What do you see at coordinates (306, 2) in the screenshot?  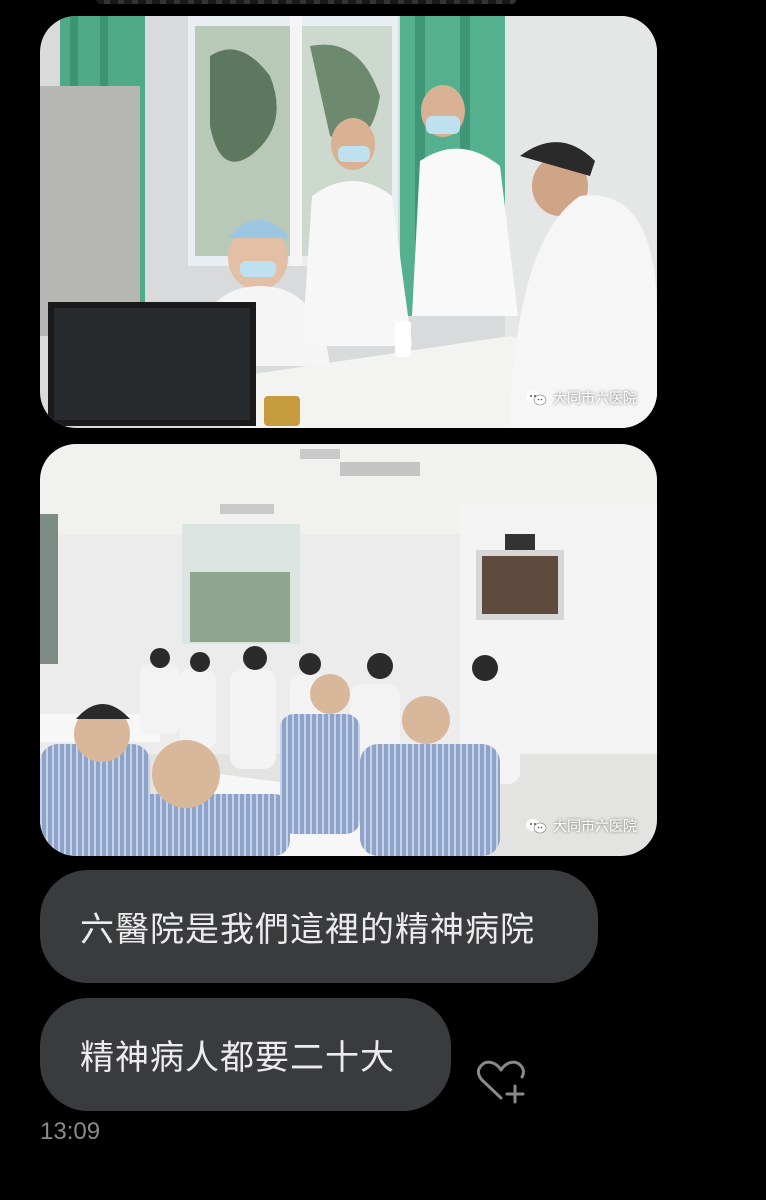 I see `previous-message-edge` at bounding box center [306, 2].